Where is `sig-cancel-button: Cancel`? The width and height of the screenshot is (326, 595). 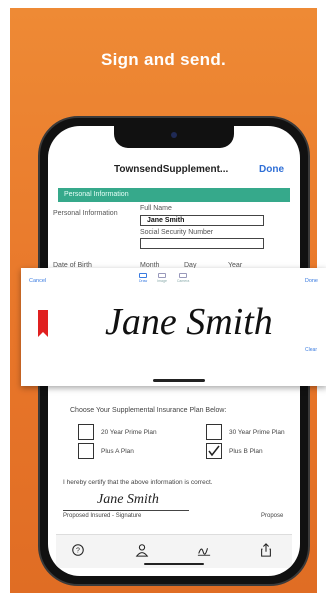 sig-cancel-button: Cancel is located at coordinates (37, 281).